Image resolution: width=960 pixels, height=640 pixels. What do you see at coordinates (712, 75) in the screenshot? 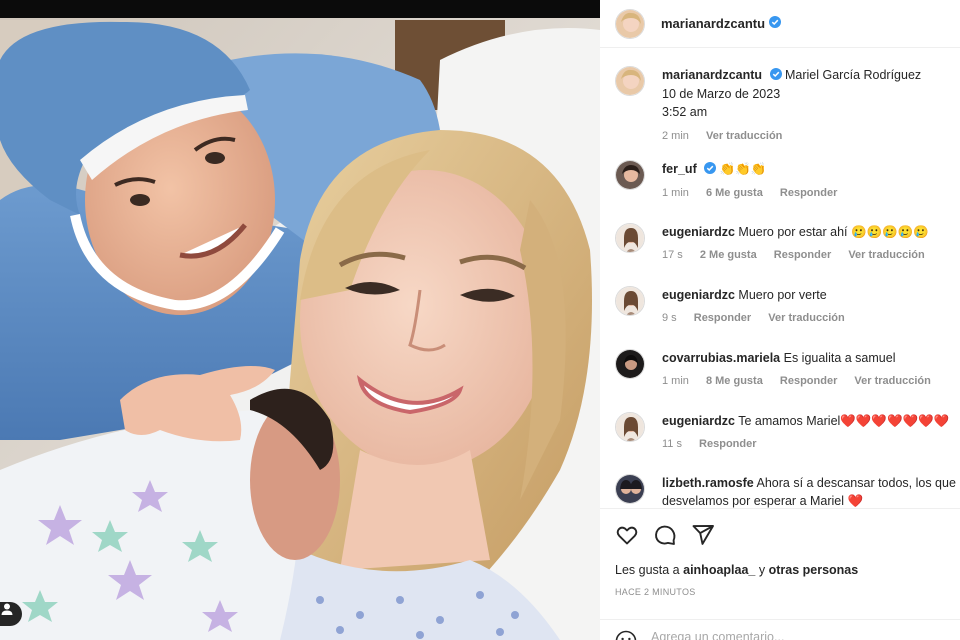
I see `caption-username: marianardzcantu` at bounding box center [712, 75].